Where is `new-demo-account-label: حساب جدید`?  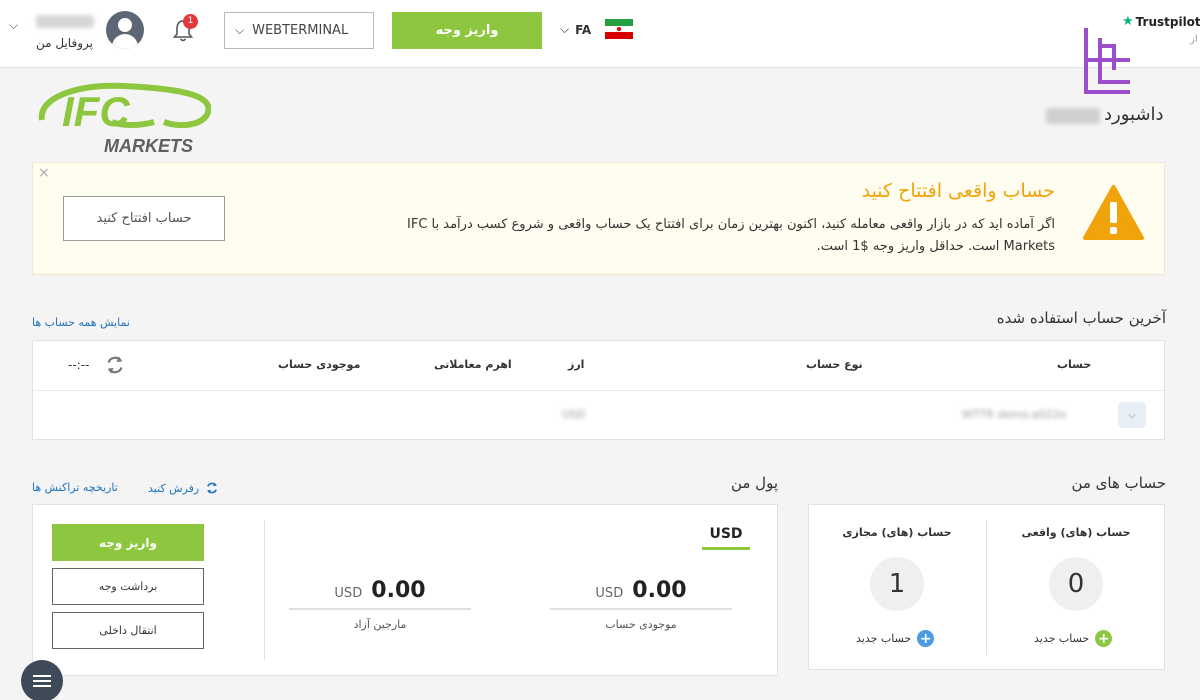
new-demo-account-label: حساب جدید is located at coordinates (884, 638).